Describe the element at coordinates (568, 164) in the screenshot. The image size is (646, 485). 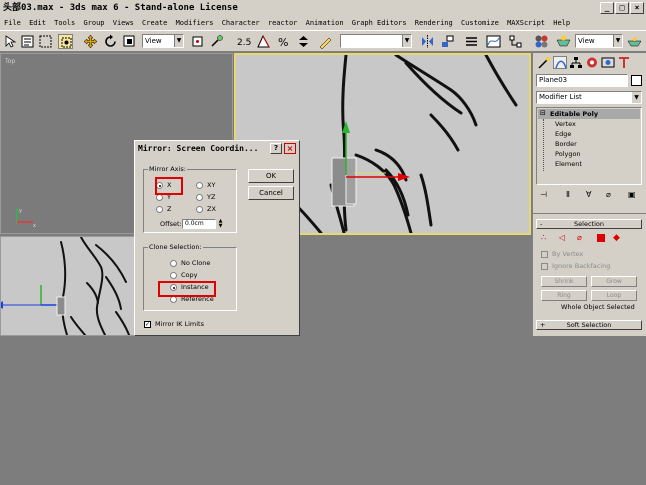
I see `stack-subobject-element: Element` at that location.